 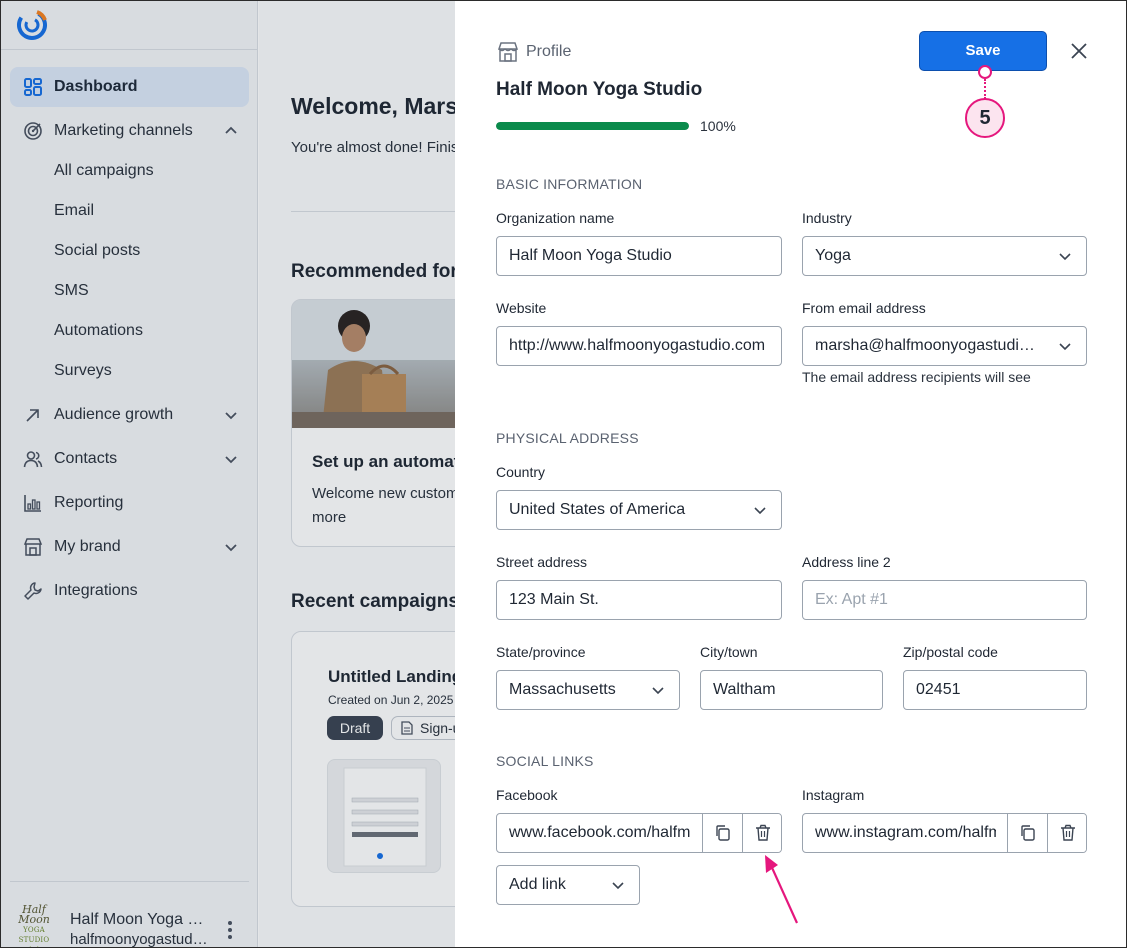 I want to click on street-input: 123 Main St., so click(x=639, y=600).